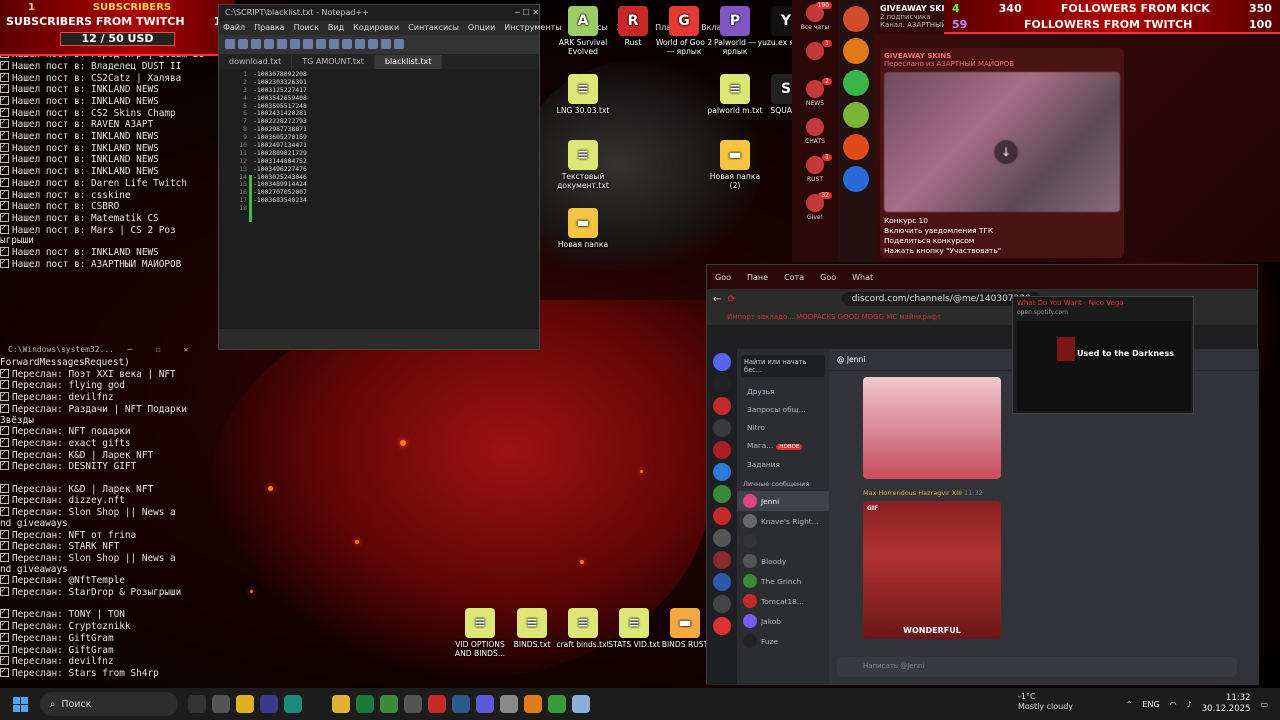  What do you see at coordinates (1006, 152) in the screenshot?
I see `download-icon: ↓` at bounding box center [1006, 152].